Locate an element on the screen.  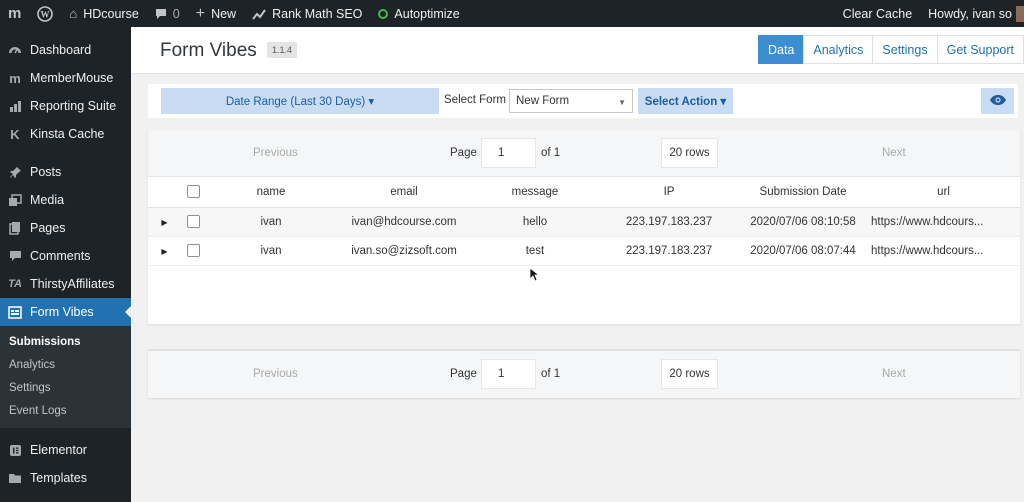
wordpress-logo-icon: W is located at coordinates (45, 13).